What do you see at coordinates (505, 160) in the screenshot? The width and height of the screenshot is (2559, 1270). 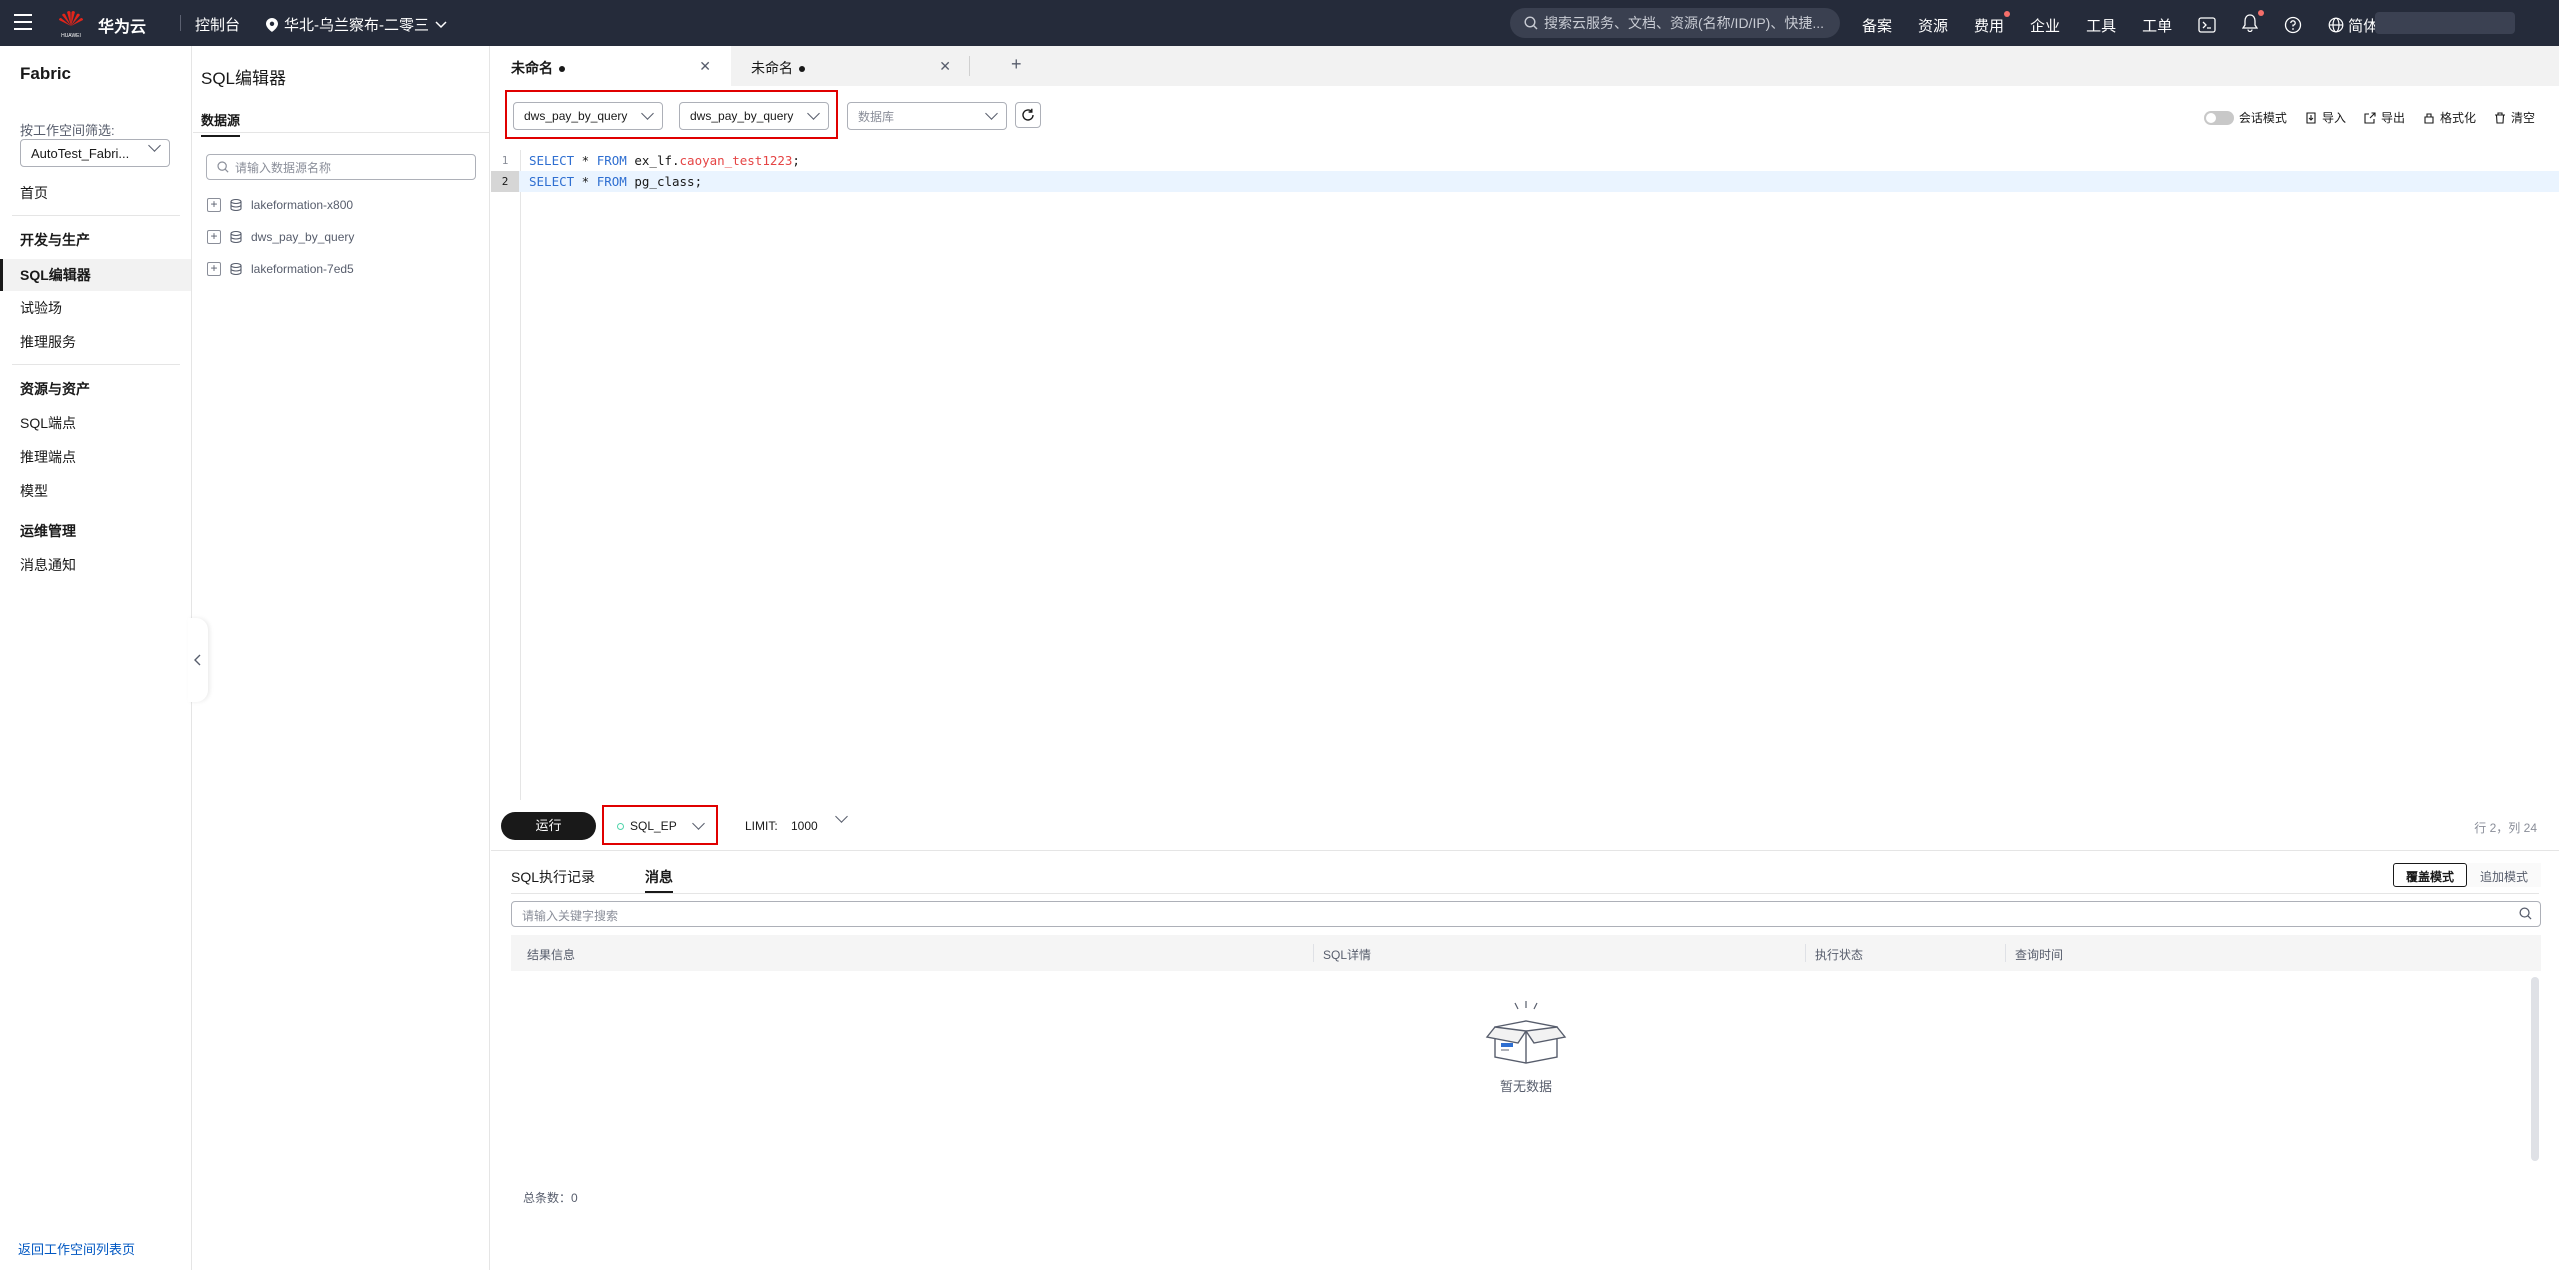 I see `line-number: 1` at bounding box center [505, 160].